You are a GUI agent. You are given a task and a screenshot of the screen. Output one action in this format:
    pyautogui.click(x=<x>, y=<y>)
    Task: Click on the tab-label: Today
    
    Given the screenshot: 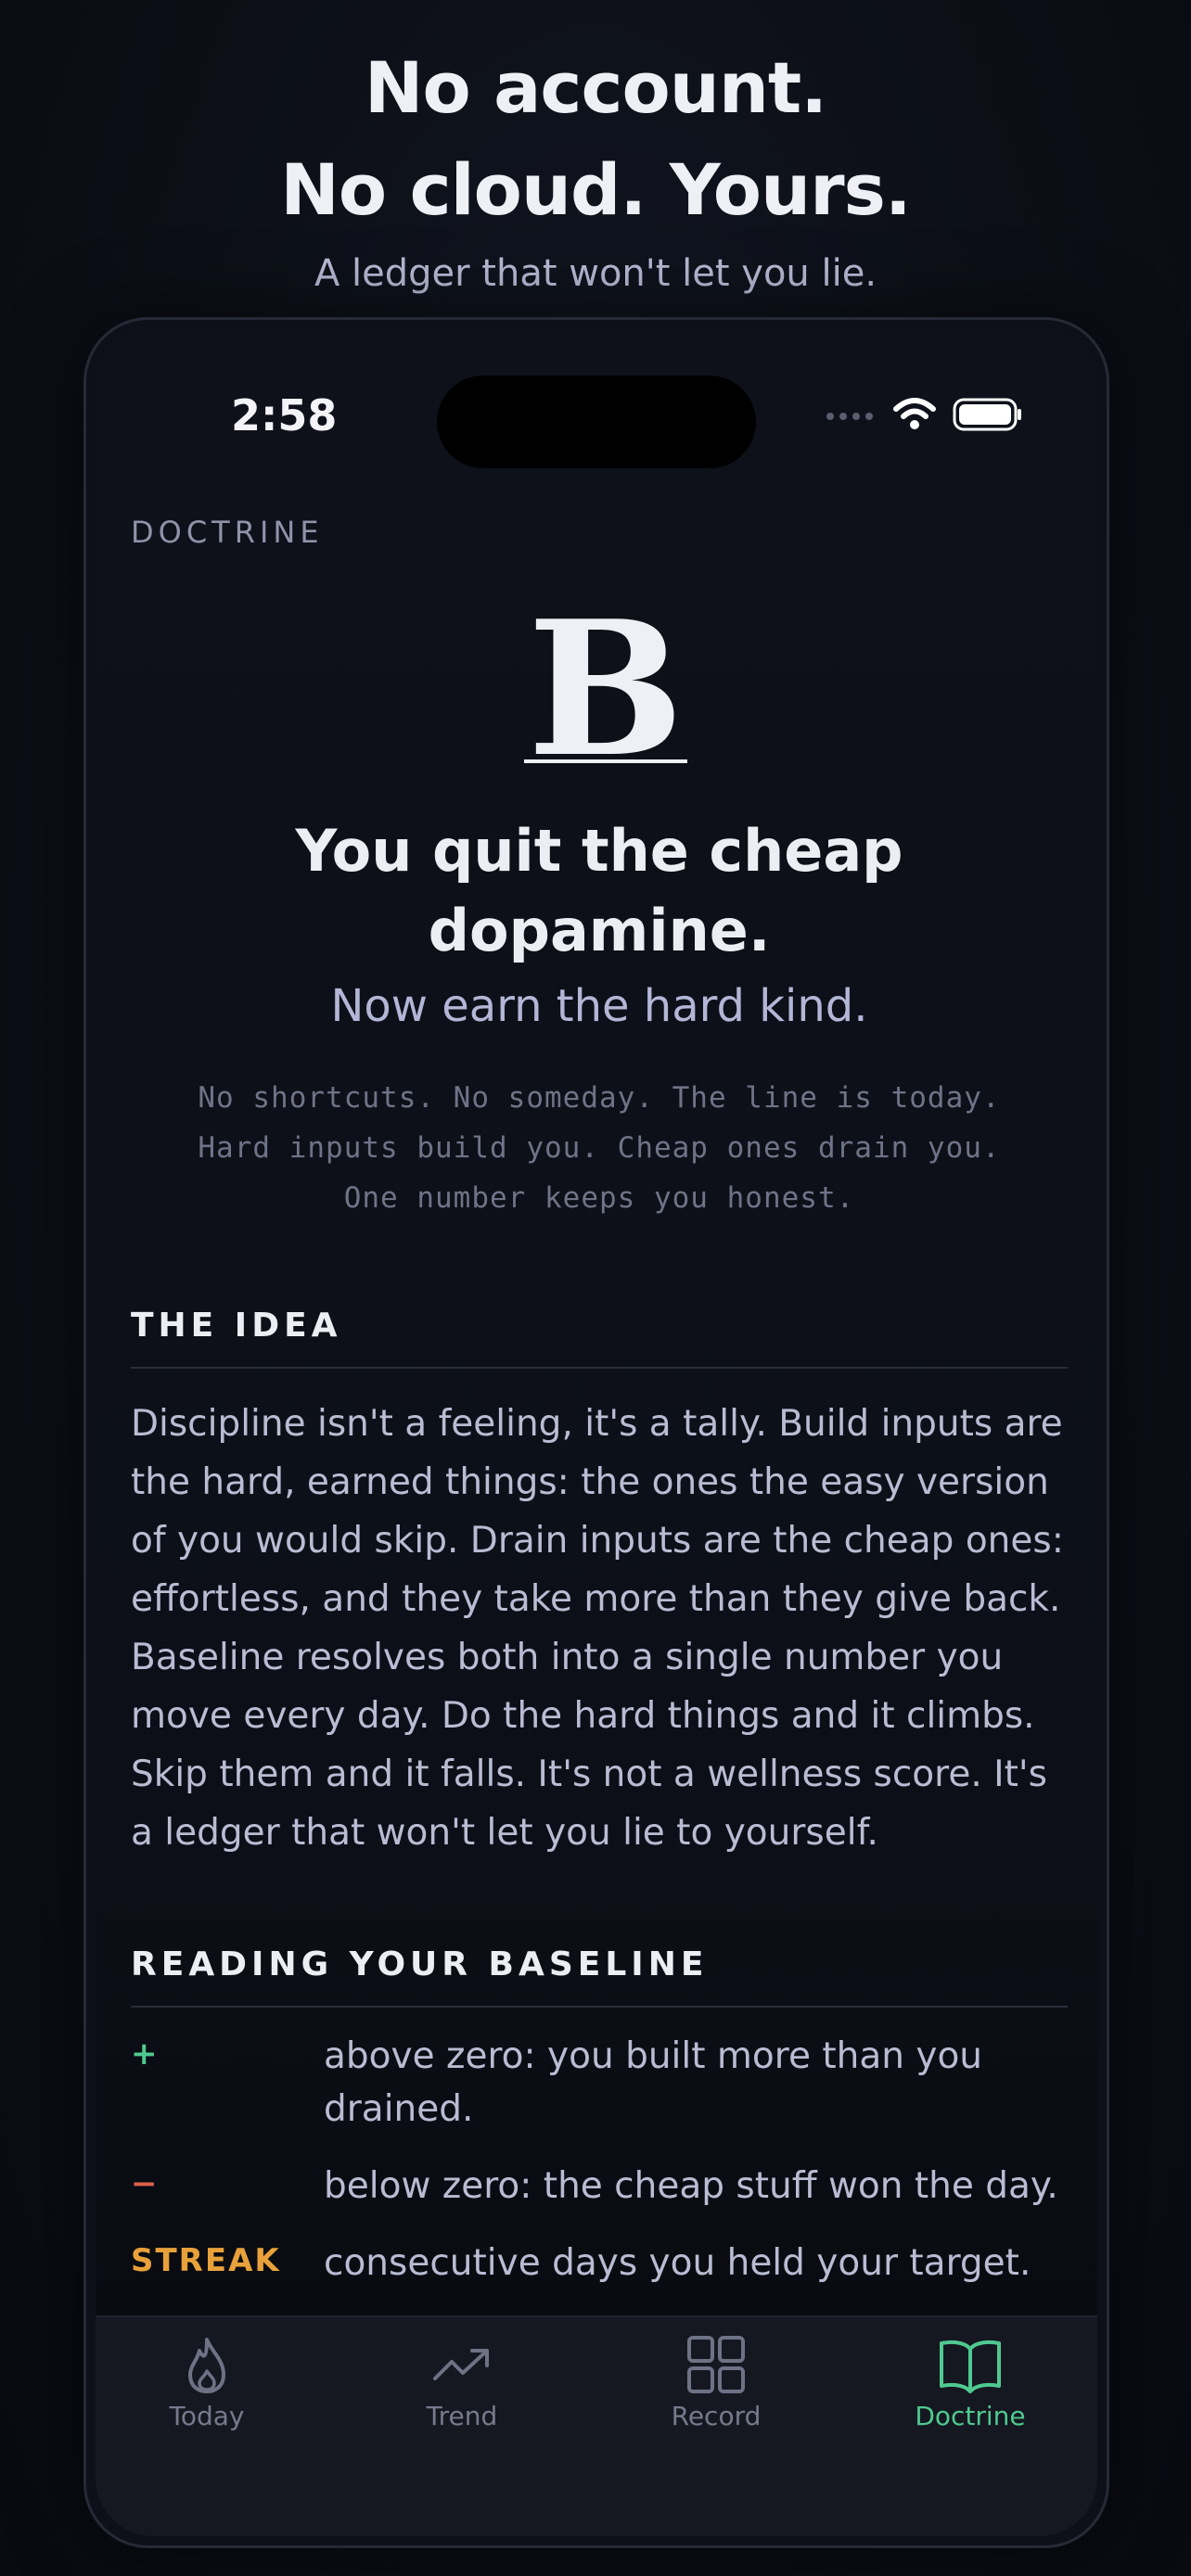 What is the action you would take?
    pyautogui.click(x=207, y=2416)
    